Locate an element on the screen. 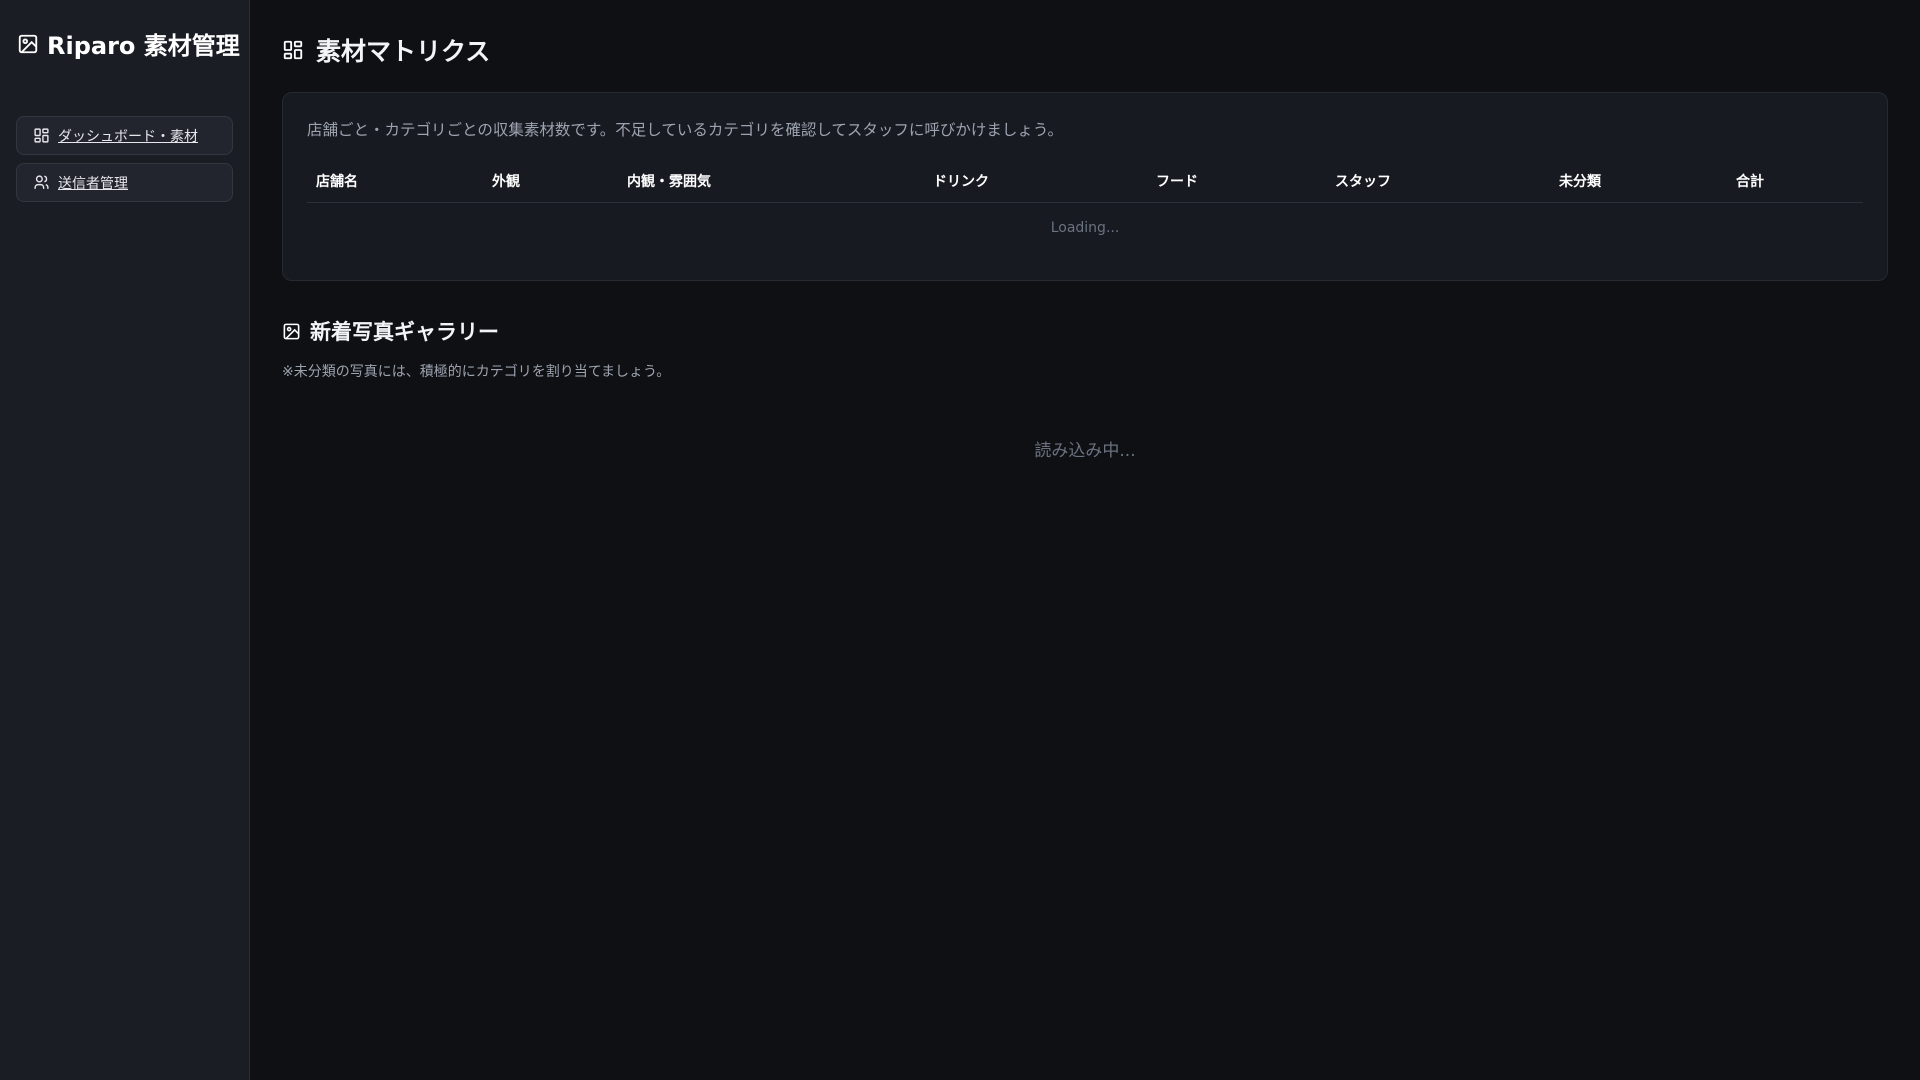  column-header: 合計 is located at coordinates (1750, 182).